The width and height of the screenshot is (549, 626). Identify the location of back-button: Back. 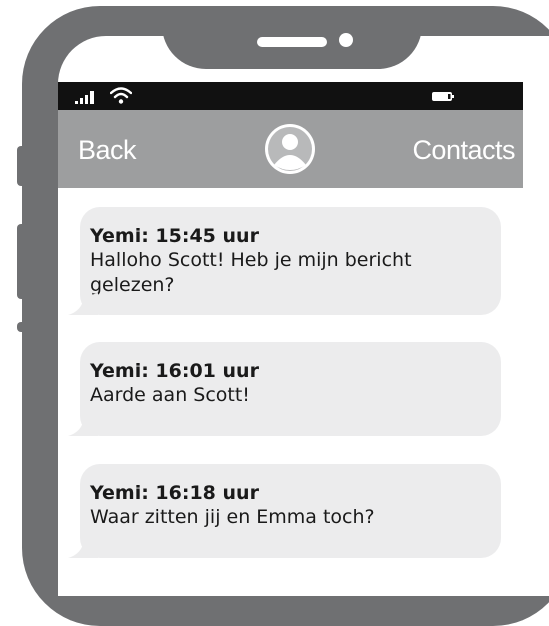
(107, 150).